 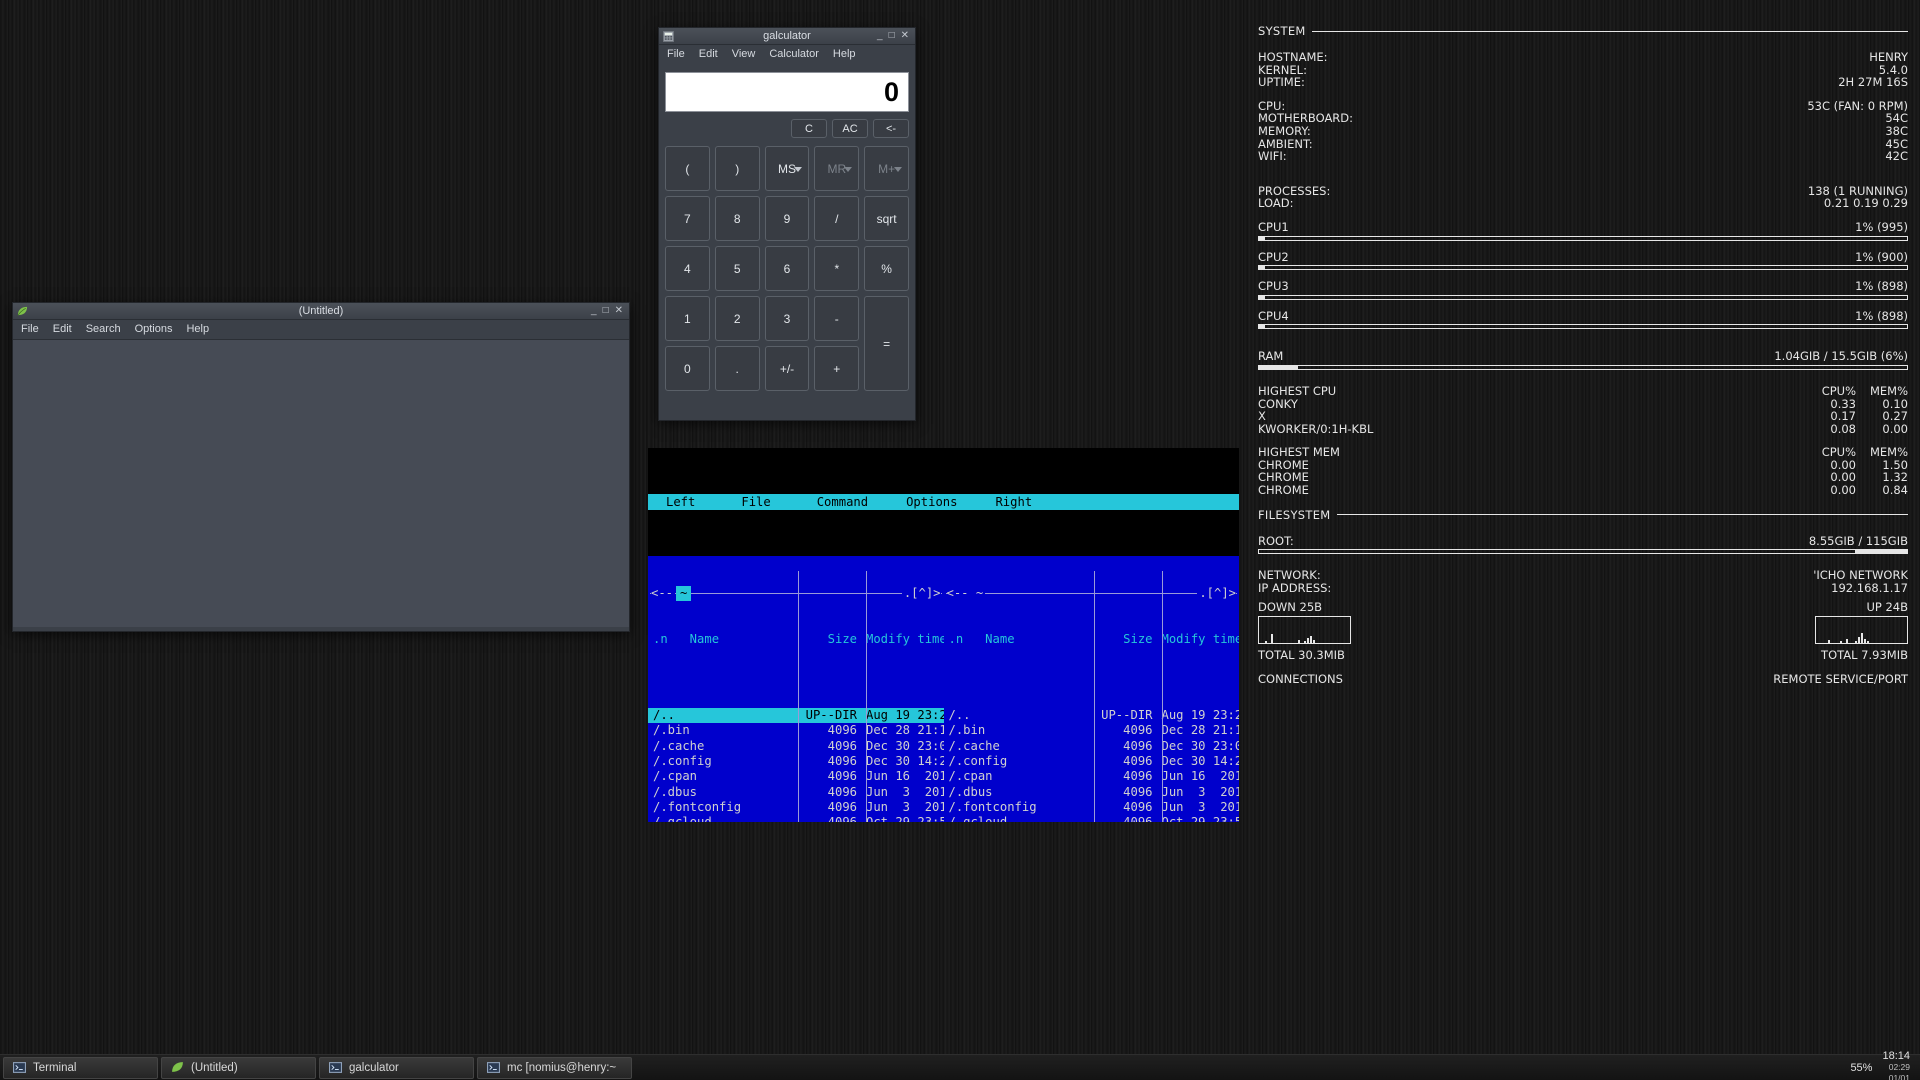 What do you see at coordinates (737, 318) in the screenshot?
I see `key-2: 2` at bounding box center [737, 318].